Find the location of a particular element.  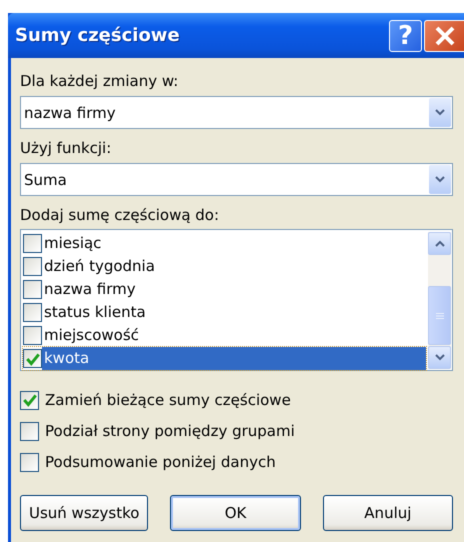

checkbox-label: Zamień bieżące sumy częściowe is located at coordinates (168, 400).